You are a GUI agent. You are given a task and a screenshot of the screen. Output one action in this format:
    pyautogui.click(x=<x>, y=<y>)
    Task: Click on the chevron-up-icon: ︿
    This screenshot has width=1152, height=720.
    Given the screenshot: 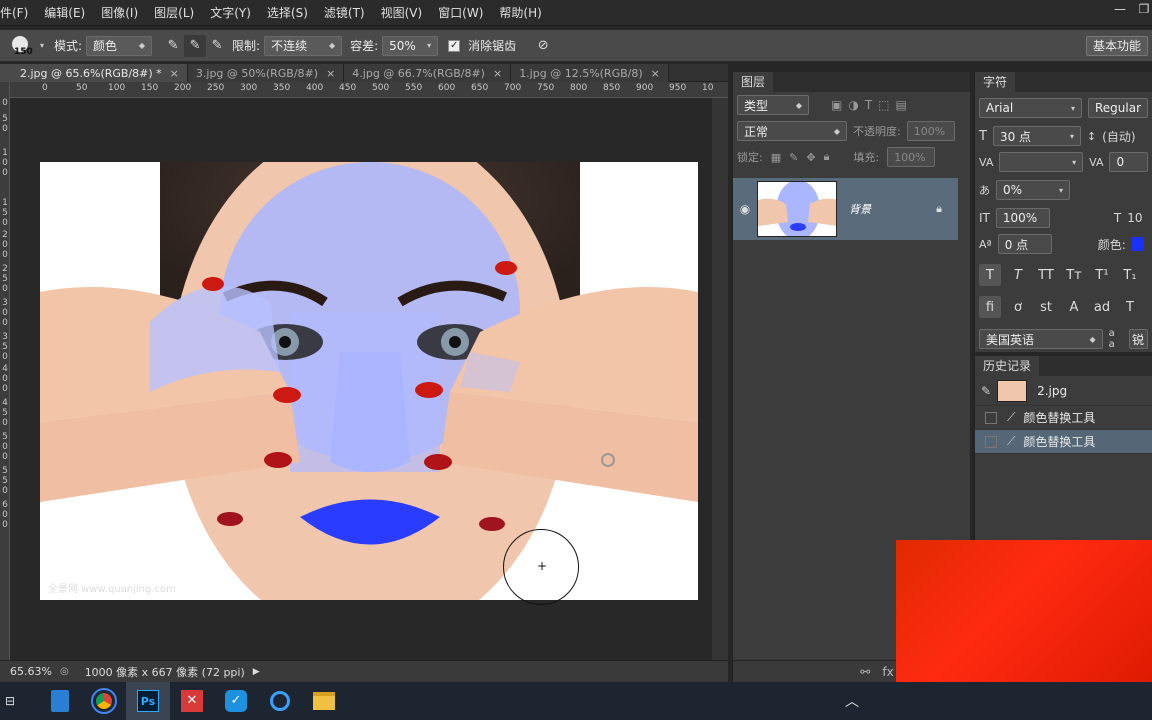 What is the action you would take?
    pyautogui.click(x=852, y=701)
    